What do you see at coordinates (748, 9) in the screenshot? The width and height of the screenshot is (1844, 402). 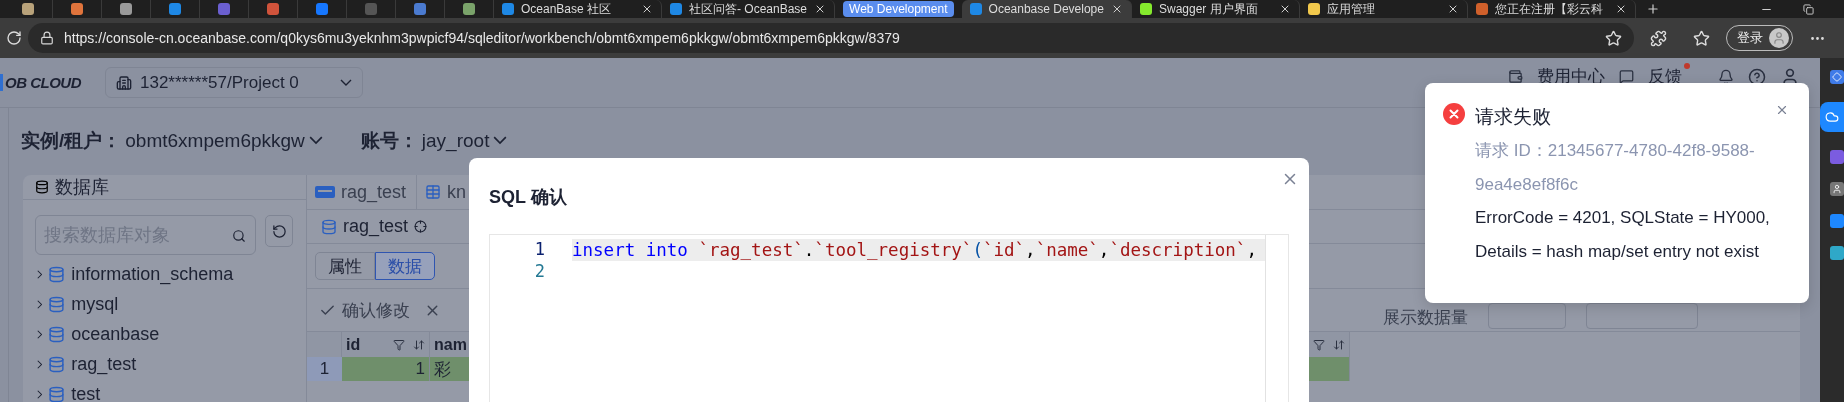 I see `tab-title: 社区问答- OceanBase` at bounding box center [748, 9].